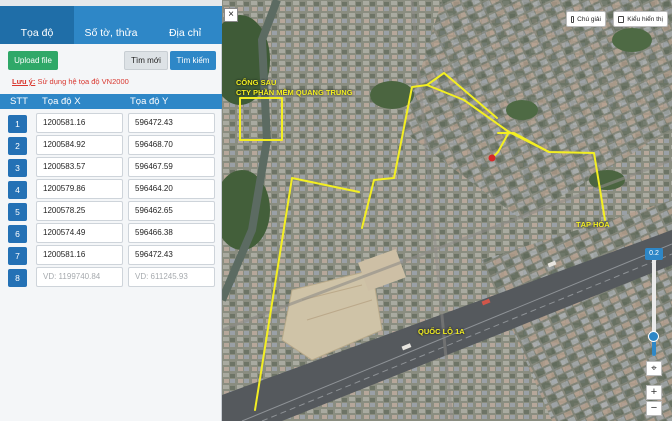  I want to click on search-button: Tìm kiếm, so click(193, 60).